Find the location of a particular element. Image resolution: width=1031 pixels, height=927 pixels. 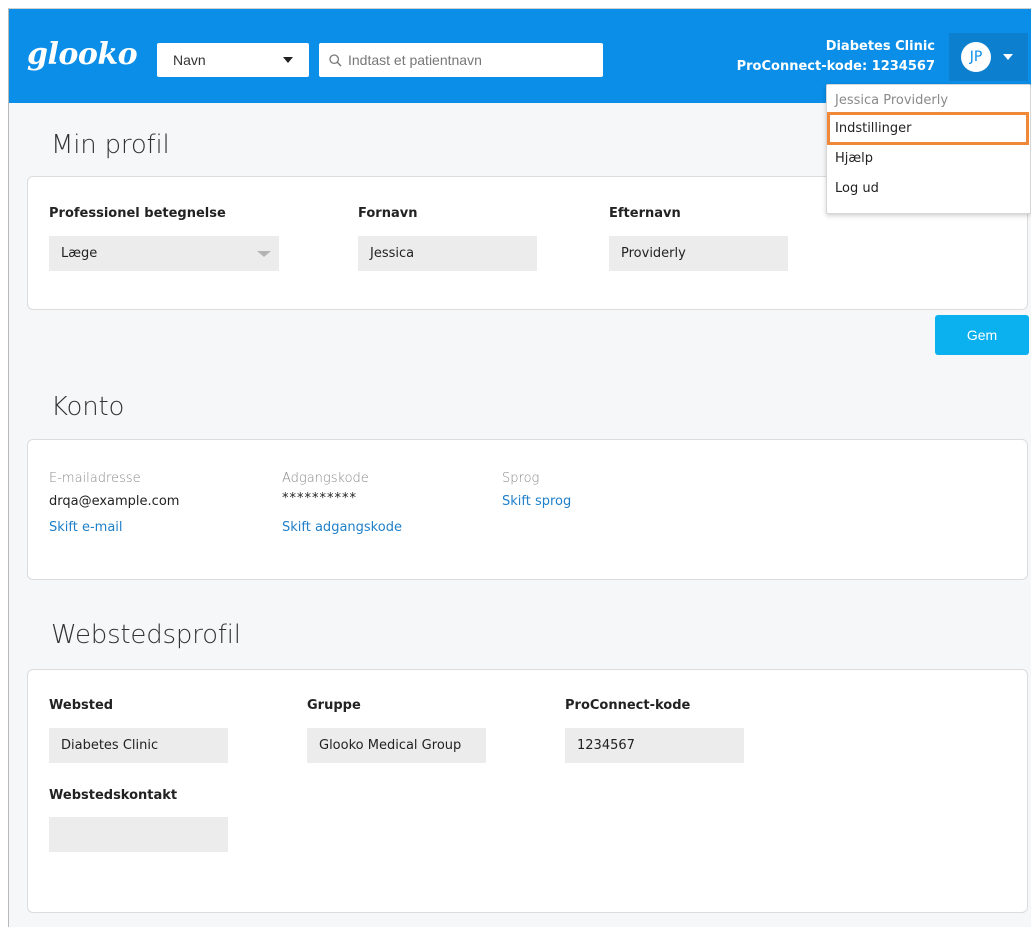

search-icon is located at coordinates (335, 59).